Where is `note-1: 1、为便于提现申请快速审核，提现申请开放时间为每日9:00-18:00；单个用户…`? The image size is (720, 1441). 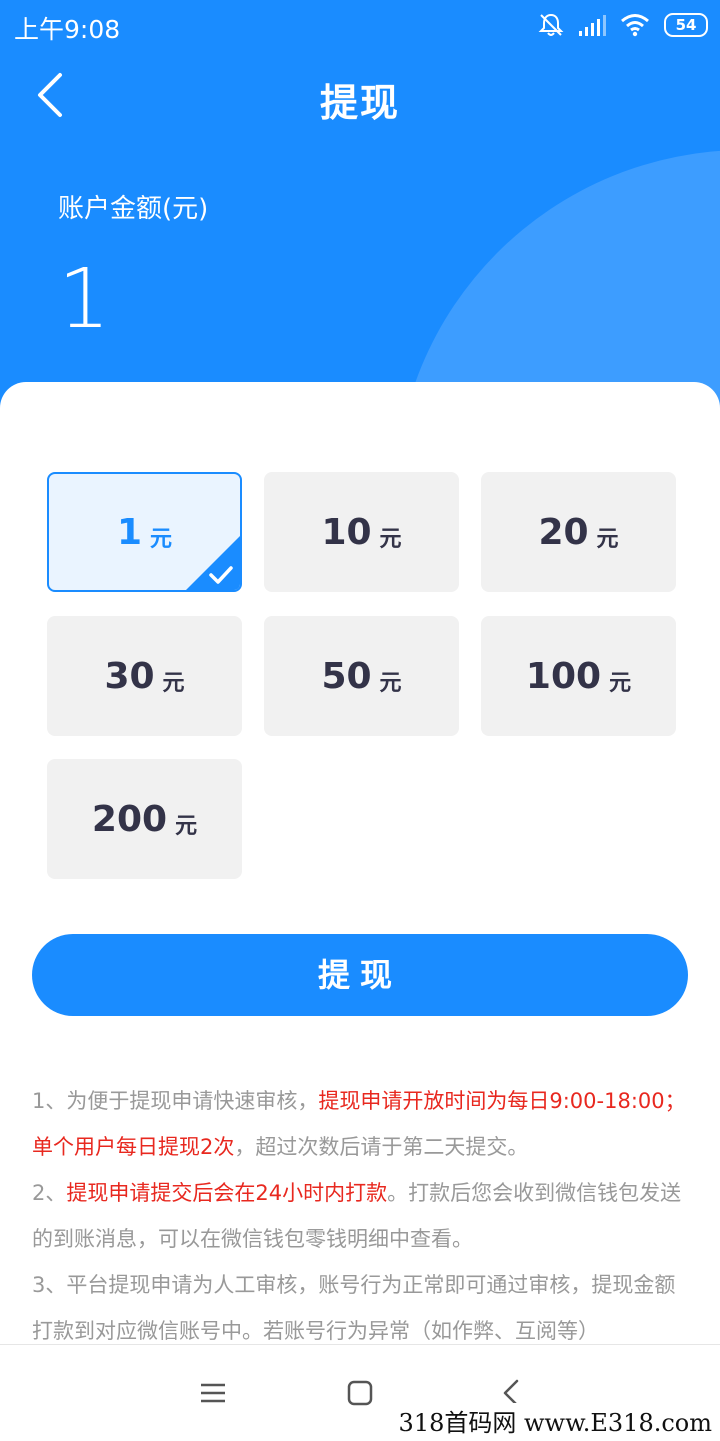 note-1: 1、为便于提现申请快速审核，提现申请开放时间为每日9:00-18:00；单个用户… is located at coordinates (360, 1124).